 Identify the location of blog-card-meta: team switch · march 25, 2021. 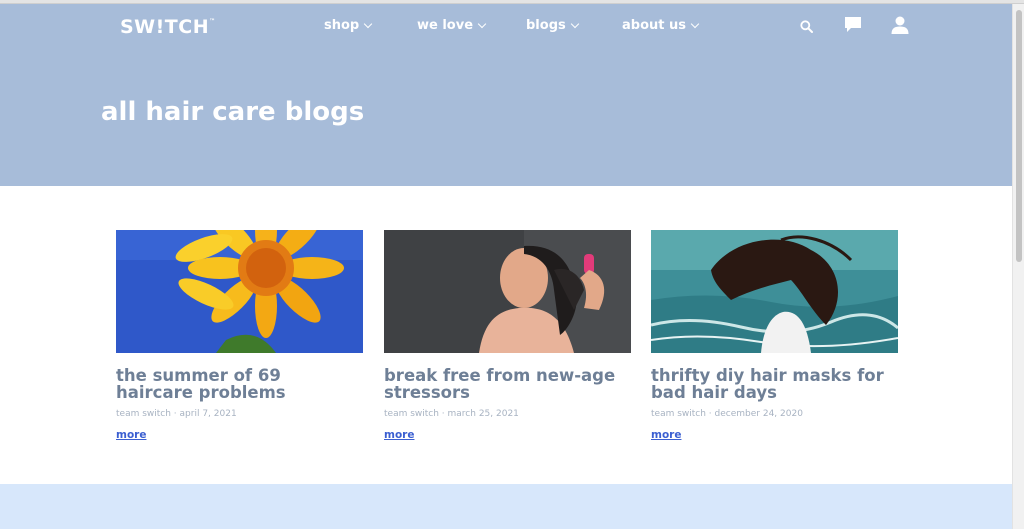
(451, 414).